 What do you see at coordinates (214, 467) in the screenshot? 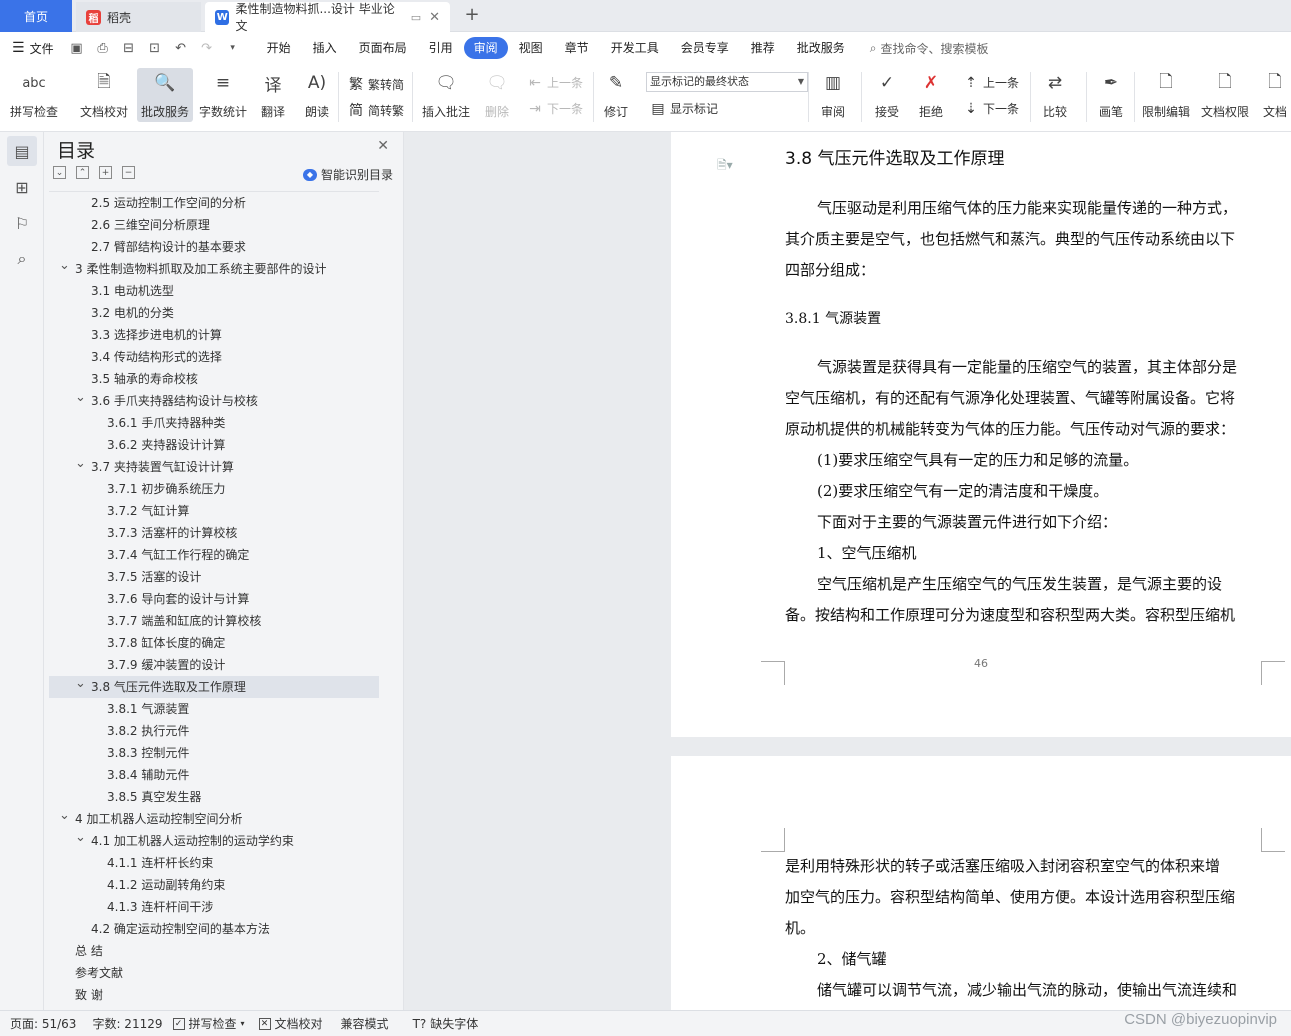
I see `toc-item: ⌄ 3.7 夹持装置气缸设计计算` at bounding box center [214, 467].